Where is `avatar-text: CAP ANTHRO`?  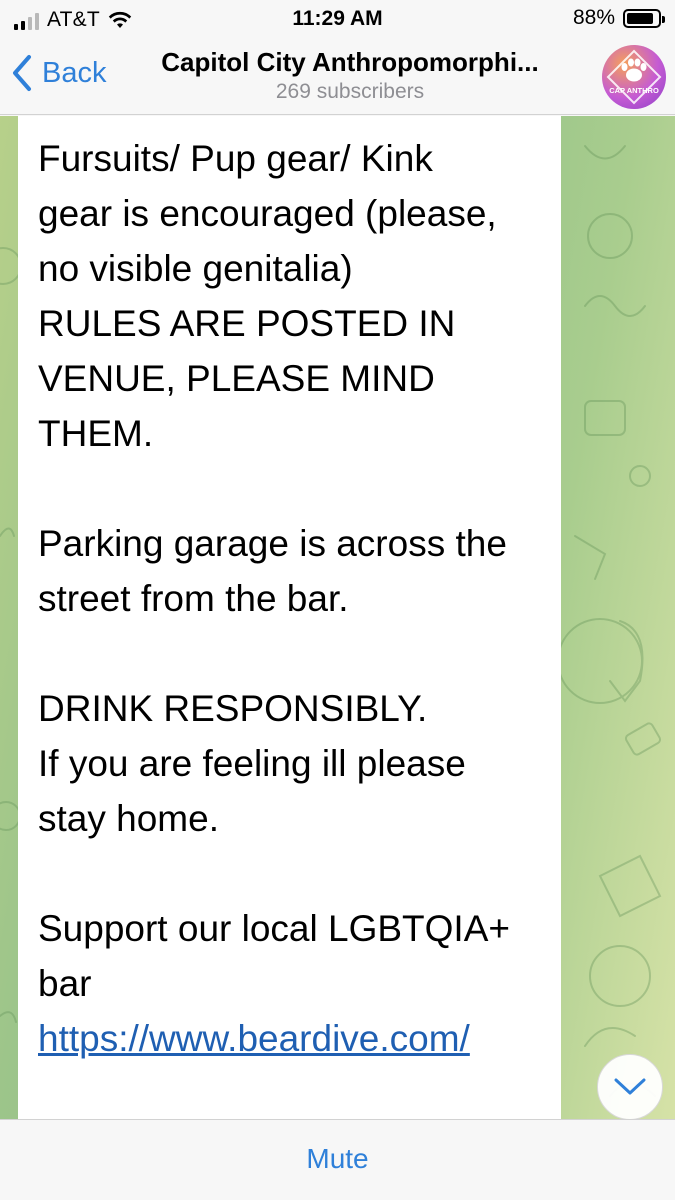 avatar-text: CAP ANTHRO is located at coordinates (634, 90).